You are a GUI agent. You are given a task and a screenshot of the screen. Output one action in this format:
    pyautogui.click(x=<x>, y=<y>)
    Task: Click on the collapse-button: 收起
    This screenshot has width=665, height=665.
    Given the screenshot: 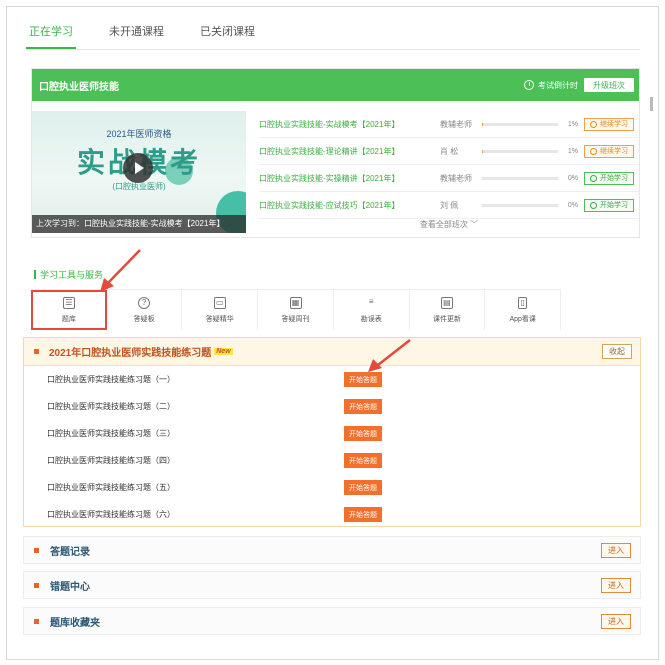 What is the action you would take?
    pyautogui.click(x=617, y=351)
    